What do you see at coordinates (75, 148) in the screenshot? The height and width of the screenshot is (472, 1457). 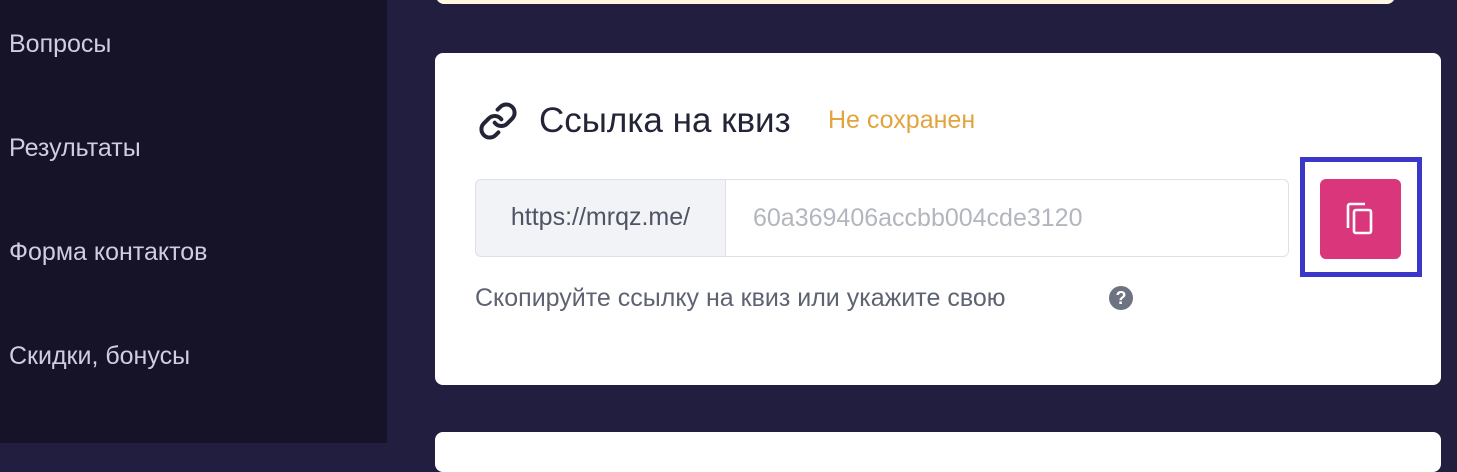 I see `sidebar-item-results: Результаты` at bounding box center [75, 148].